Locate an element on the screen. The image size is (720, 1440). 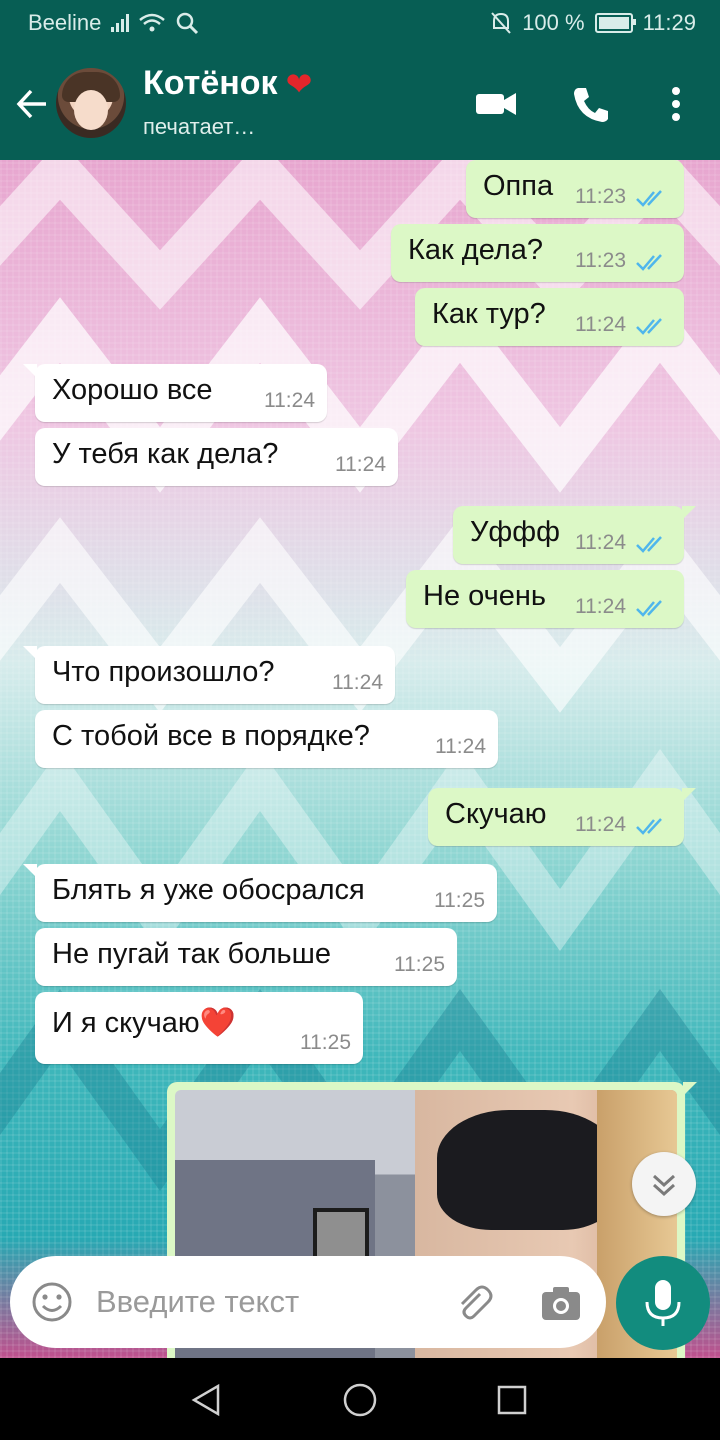
message-input: Введите текст is located at coordinates (197, 1302).